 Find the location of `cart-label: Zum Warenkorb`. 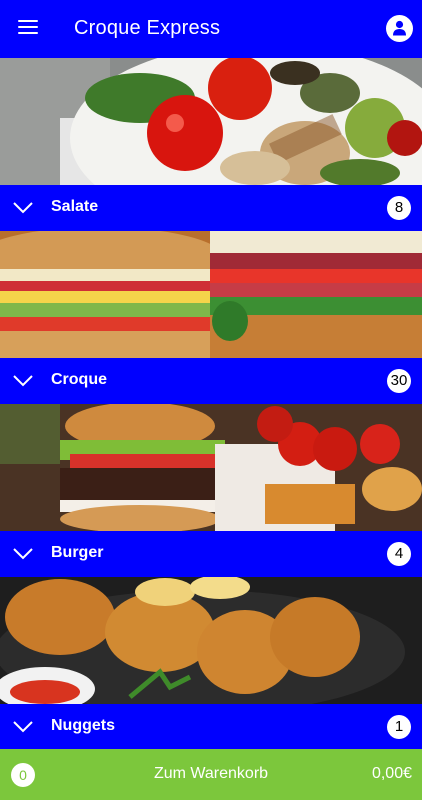

cart-label: Zum Warenkorb is located at coordinates (211, 773).